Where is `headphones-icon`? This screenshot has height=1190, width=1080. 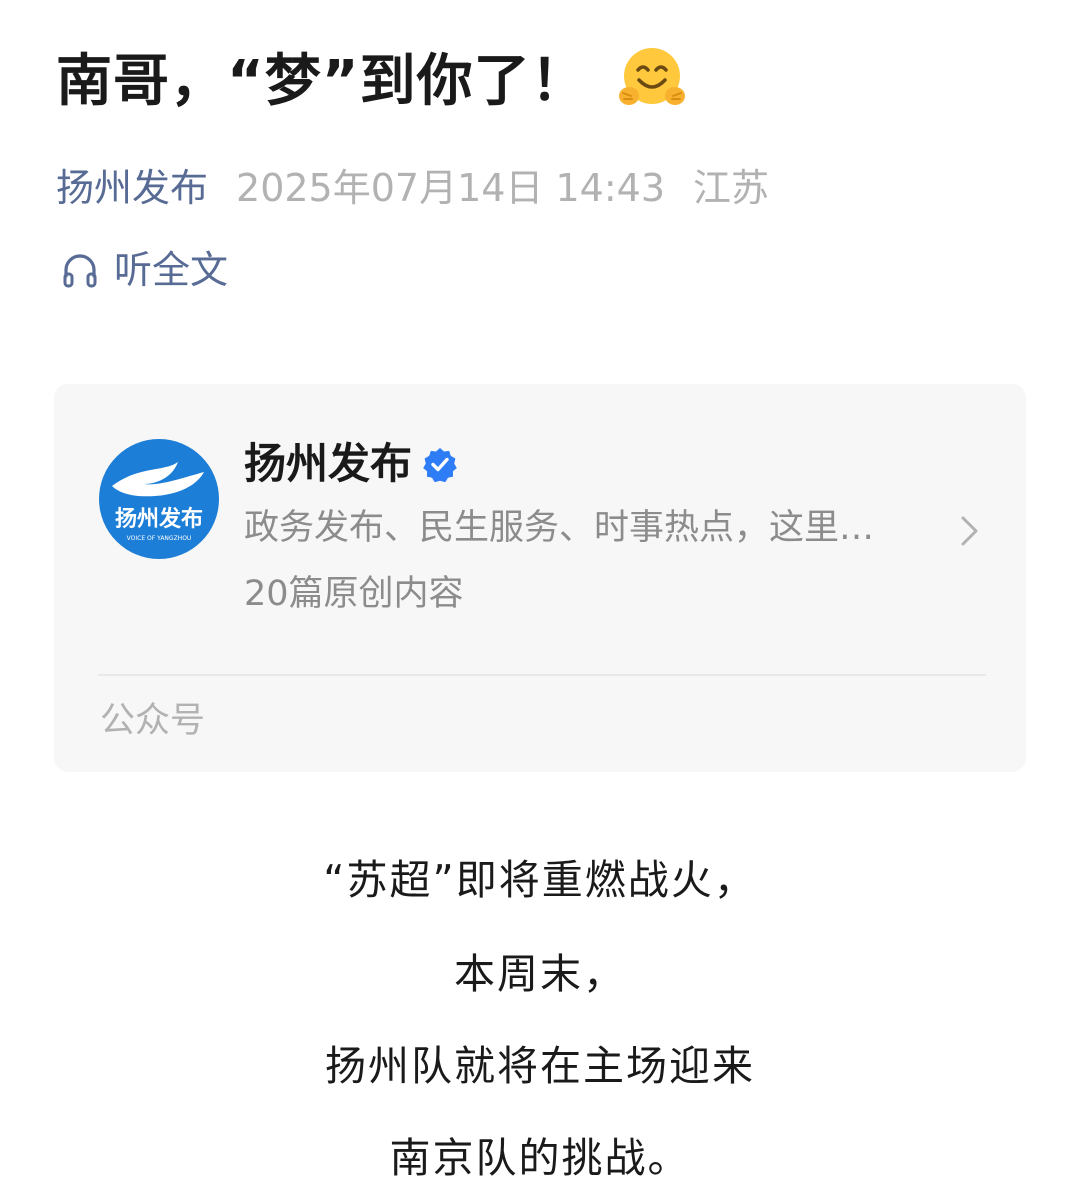 headphones-icon is located at coordinates (80, 271).